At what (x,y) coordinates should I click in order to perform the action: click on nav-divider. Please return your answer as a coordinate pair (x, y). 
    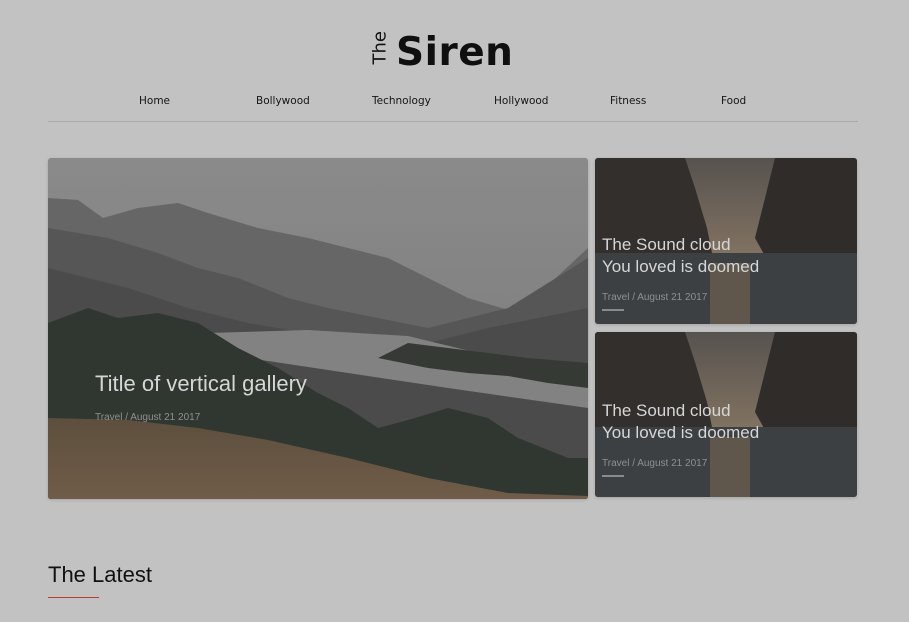
    Looking at the image, I should click on (453, 121).